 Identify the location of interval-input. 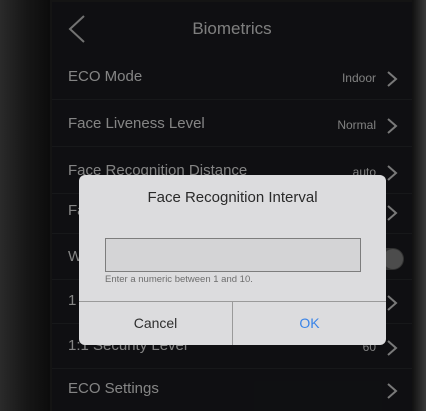
(233, 255).